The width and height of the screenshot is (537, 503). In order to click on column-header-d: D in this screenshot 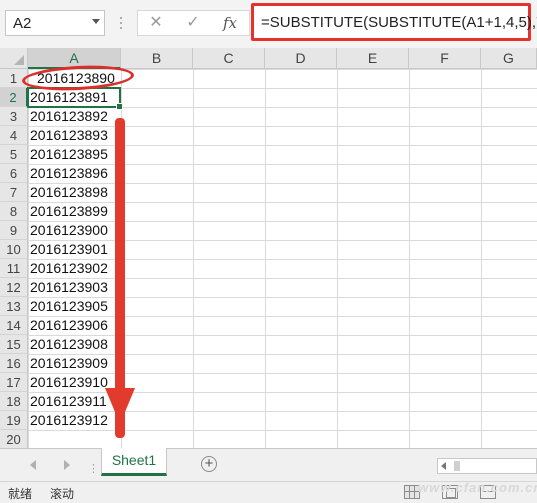, I will do `click(301, 58)`.